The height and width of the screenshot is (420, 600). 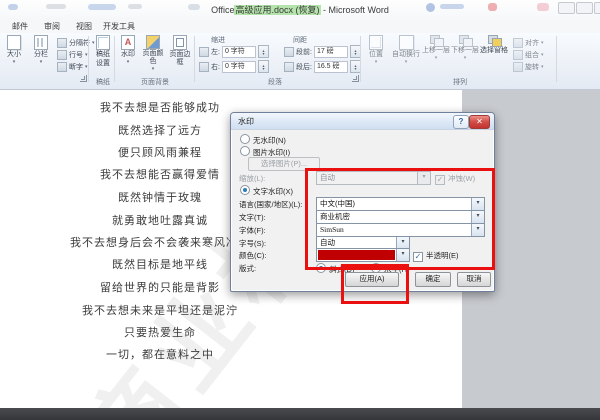 I want to click on breaks-icon, so click(x=62, y=43).